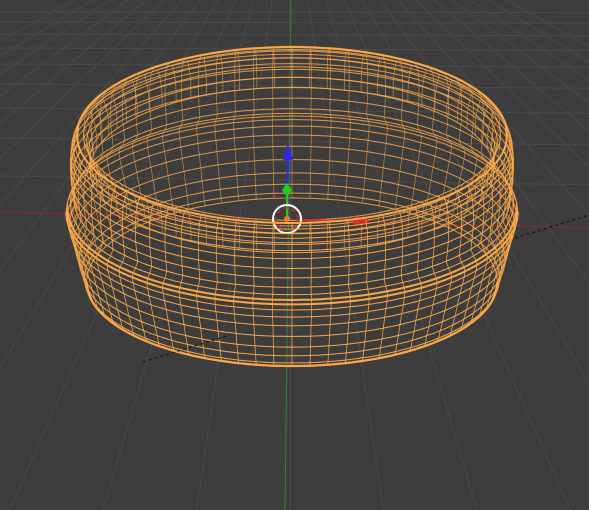 This screenshot has height=510, width=589. I want to click on grid-line, so click(294, 12).